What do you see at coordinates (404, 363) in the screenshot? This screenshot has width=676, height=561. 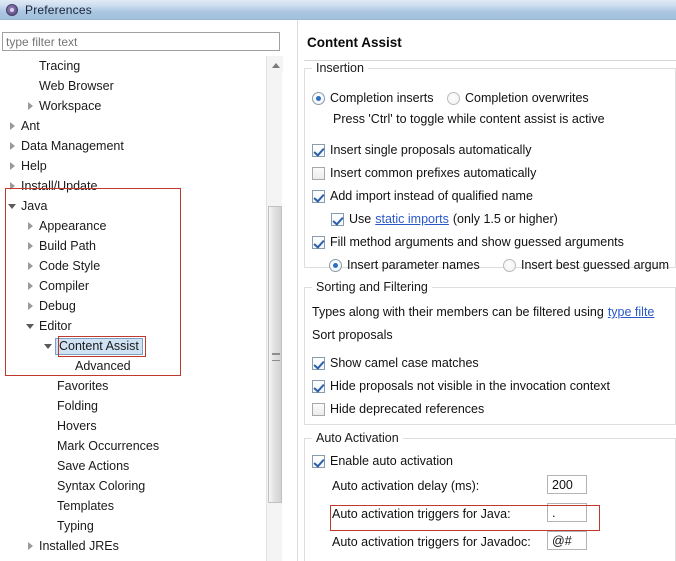 I see `checkbox-camel-case-matches-label: Show camel case matches` at bounding box center [404, 363].